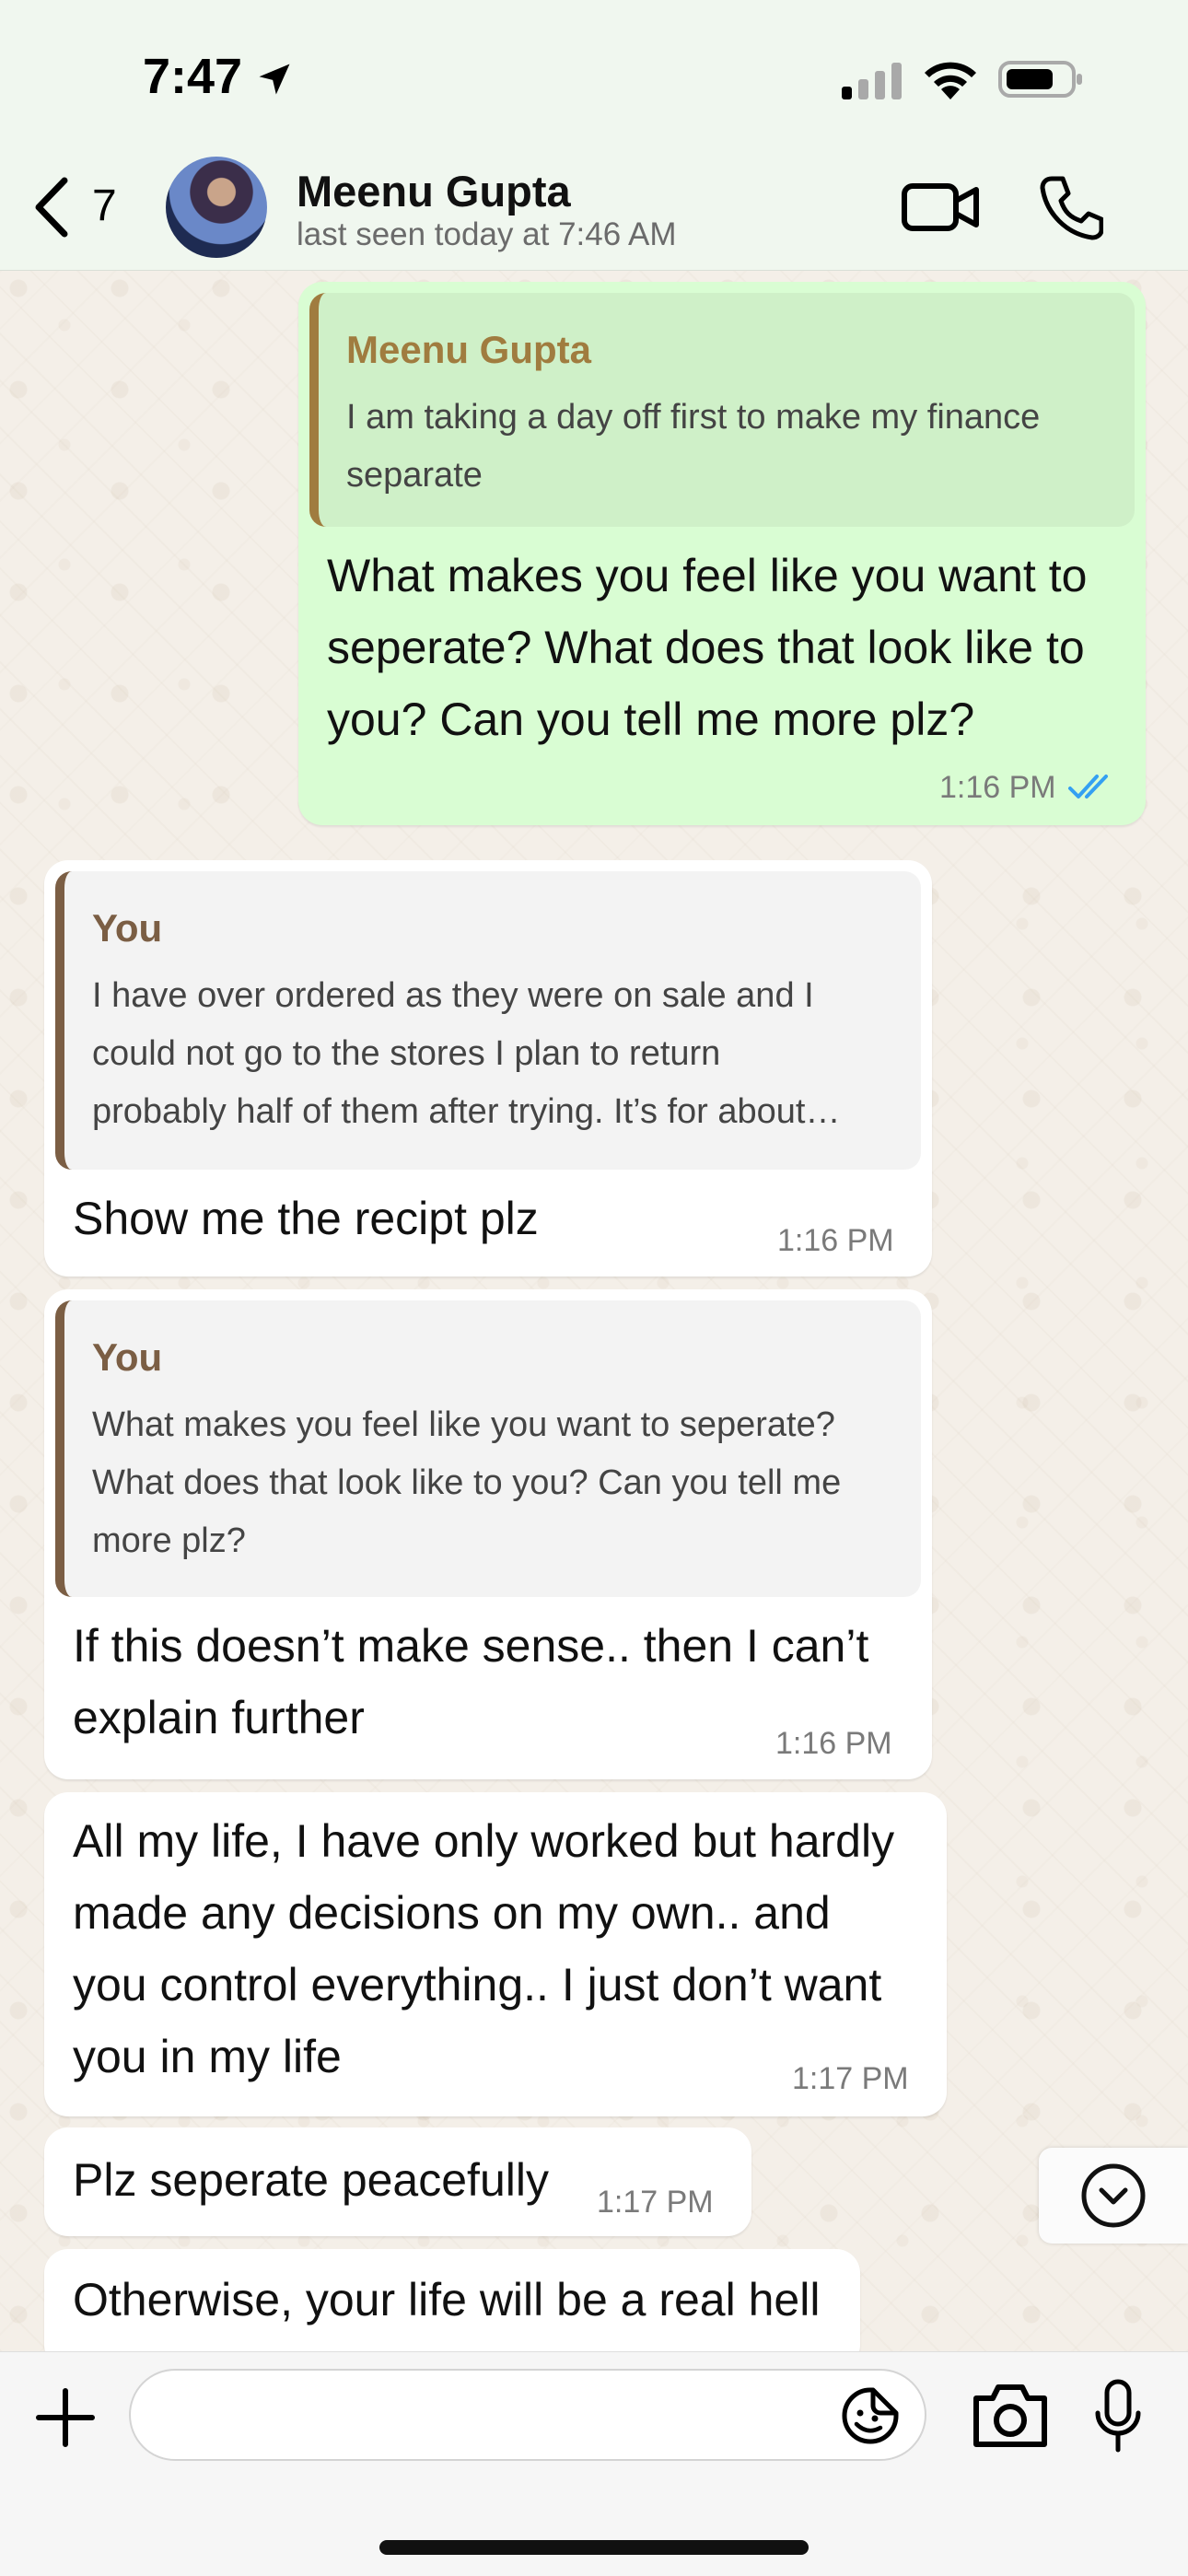 This screenshot has height=2576, width=1188. I want to click on battery-icon, so click(1040, 79).